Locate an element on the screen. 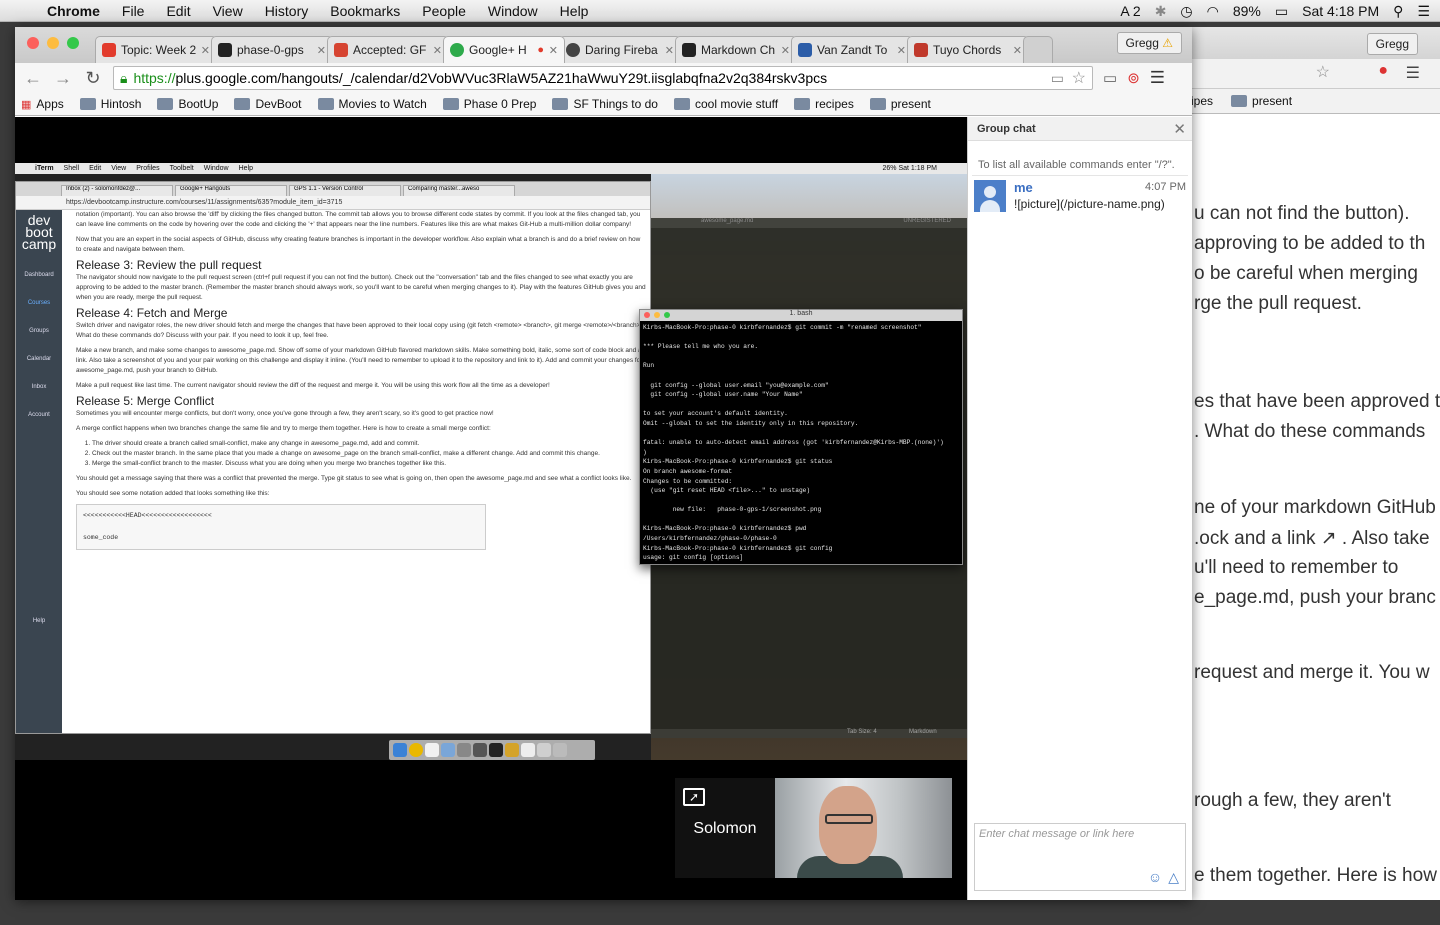 This screenshot has height=925, width=1440. tab-accepted: Accepted: GF ✕ is located at coordinates (388, 49).